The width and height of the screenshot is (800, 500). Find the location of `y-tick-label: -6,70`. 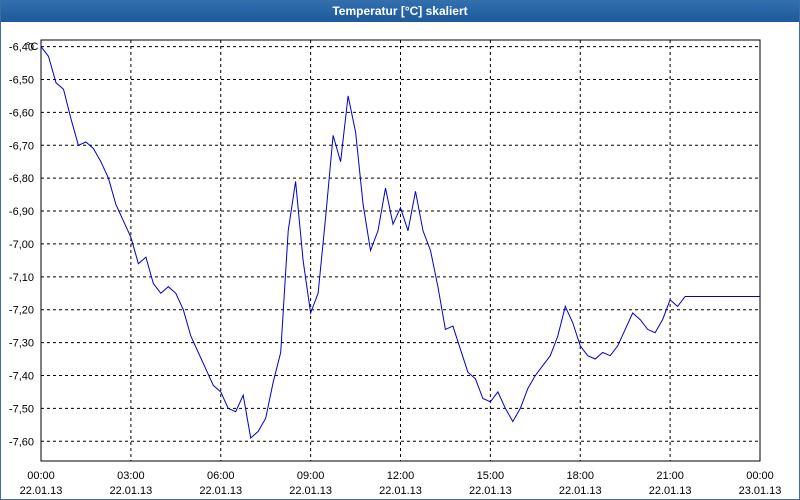

y-tick-label: -6,70 is located at coordinates (21, 146).